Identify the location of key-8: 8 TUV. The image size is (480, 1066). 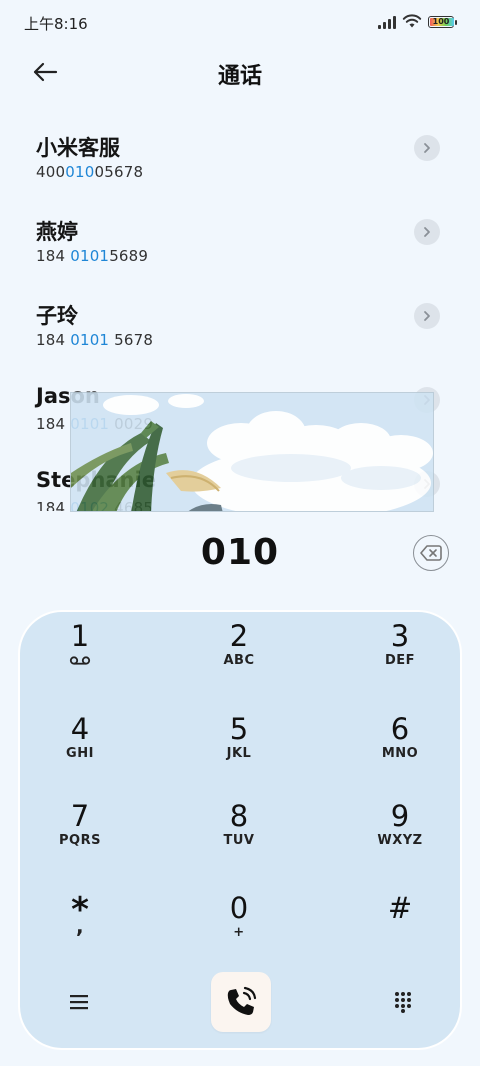
(239, 841).